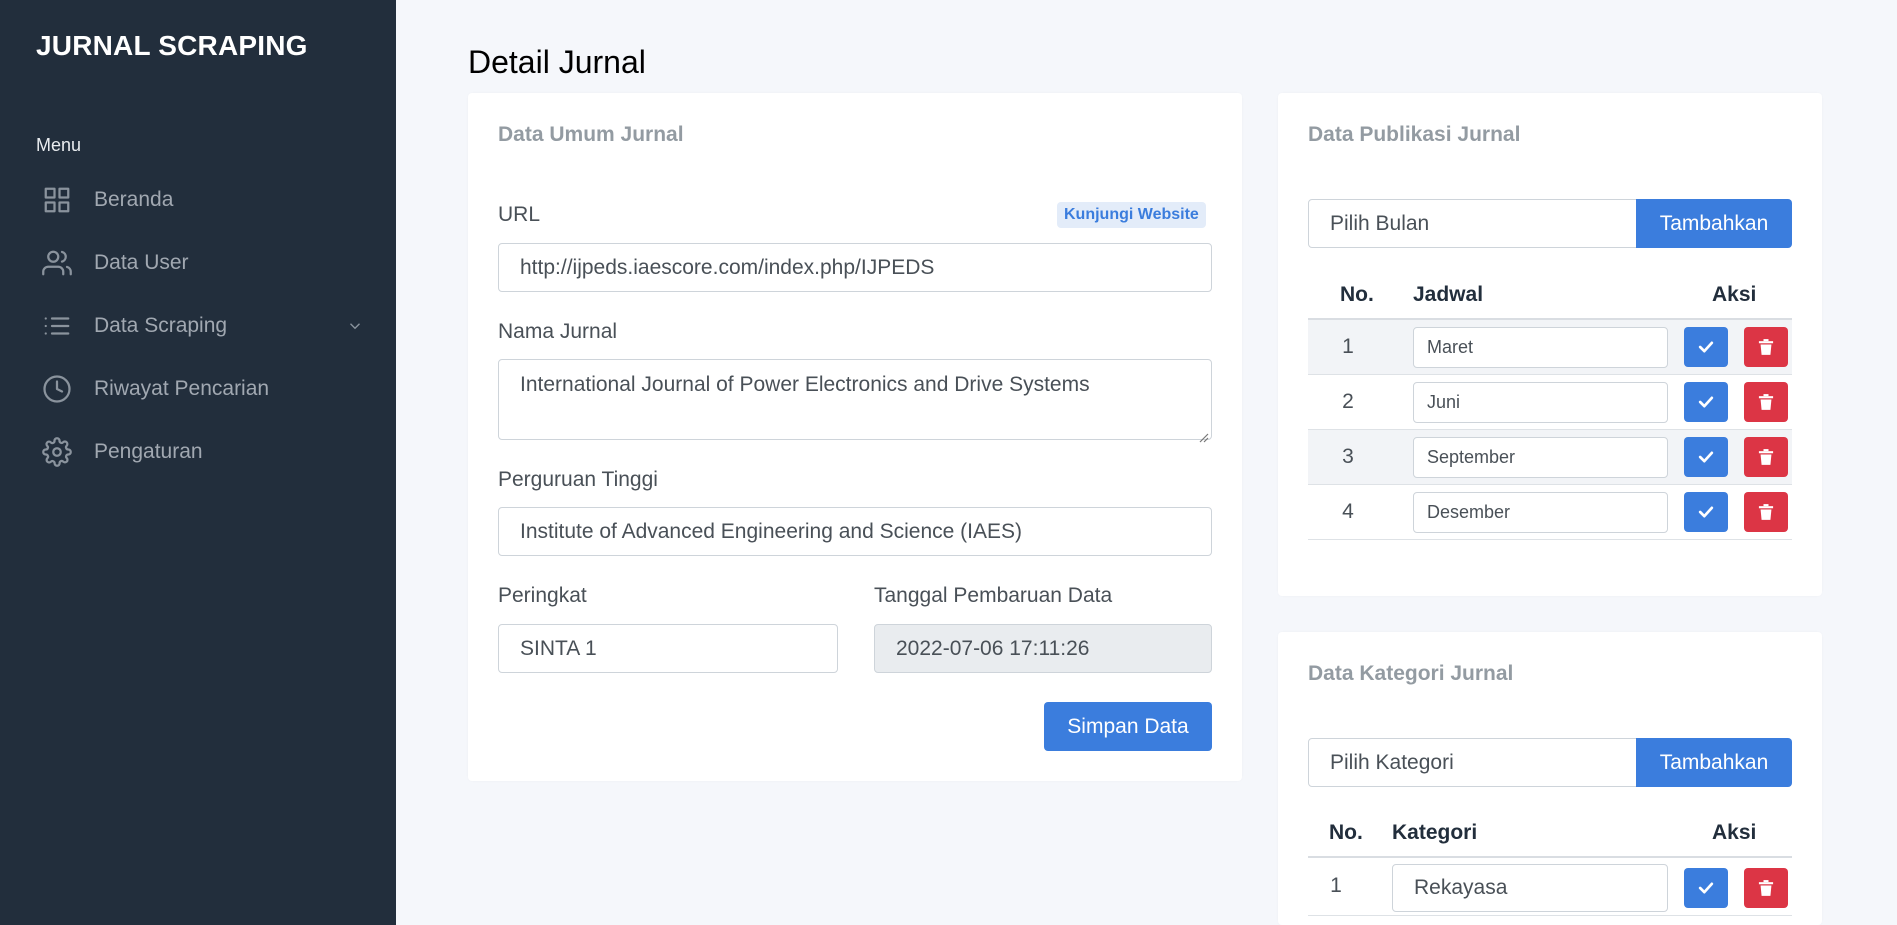 Image resolution: width=1897 pixels, height=925 pixels. Describe the element at coordinates (1540, 402) in the screenshot. I see `schedule-input: Juni` at that location.